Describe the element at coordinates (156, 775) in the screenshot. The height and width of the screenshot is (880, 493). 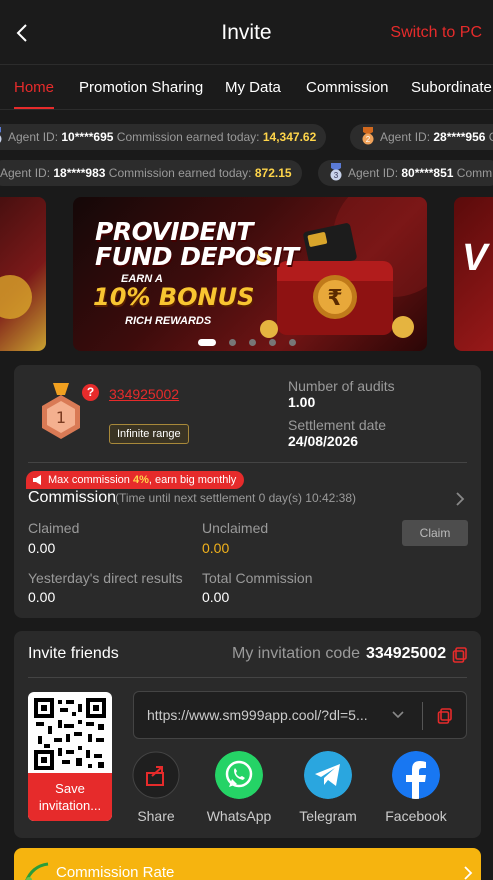
I see `share-icon` at that location.